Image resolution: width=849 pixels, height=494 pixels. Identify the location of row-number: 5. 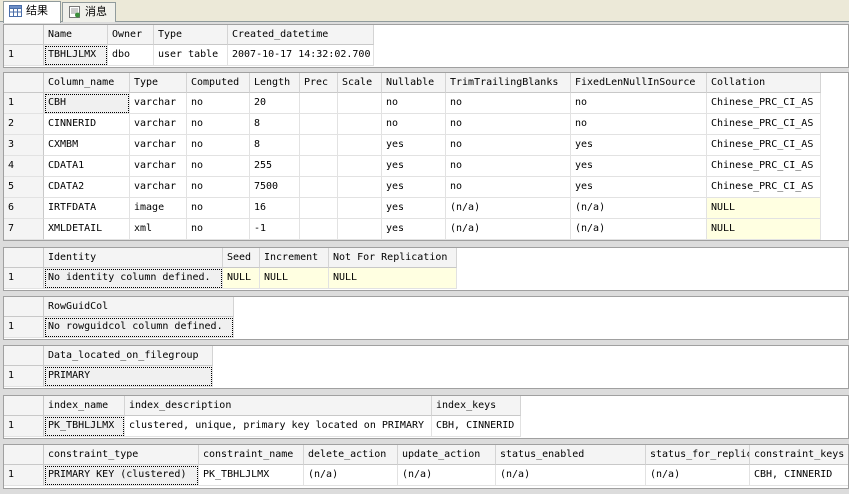
(24, 187).